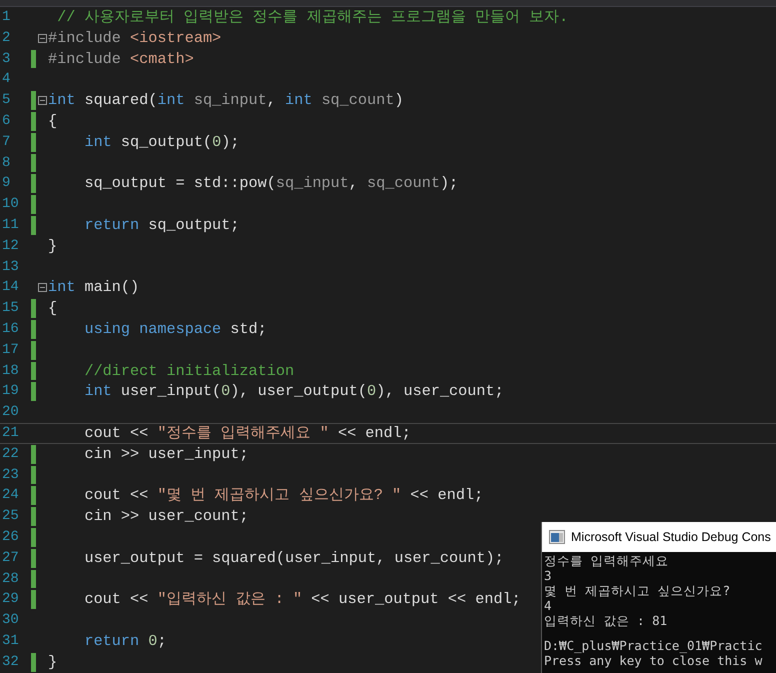 Image resolution: width=776 pixels, height=673 pixels. Describe the element at coordinates (247, 433) in the screenshot. I see `code-line: cout << "정수를 입력해주세요 " << endl;` at that location.